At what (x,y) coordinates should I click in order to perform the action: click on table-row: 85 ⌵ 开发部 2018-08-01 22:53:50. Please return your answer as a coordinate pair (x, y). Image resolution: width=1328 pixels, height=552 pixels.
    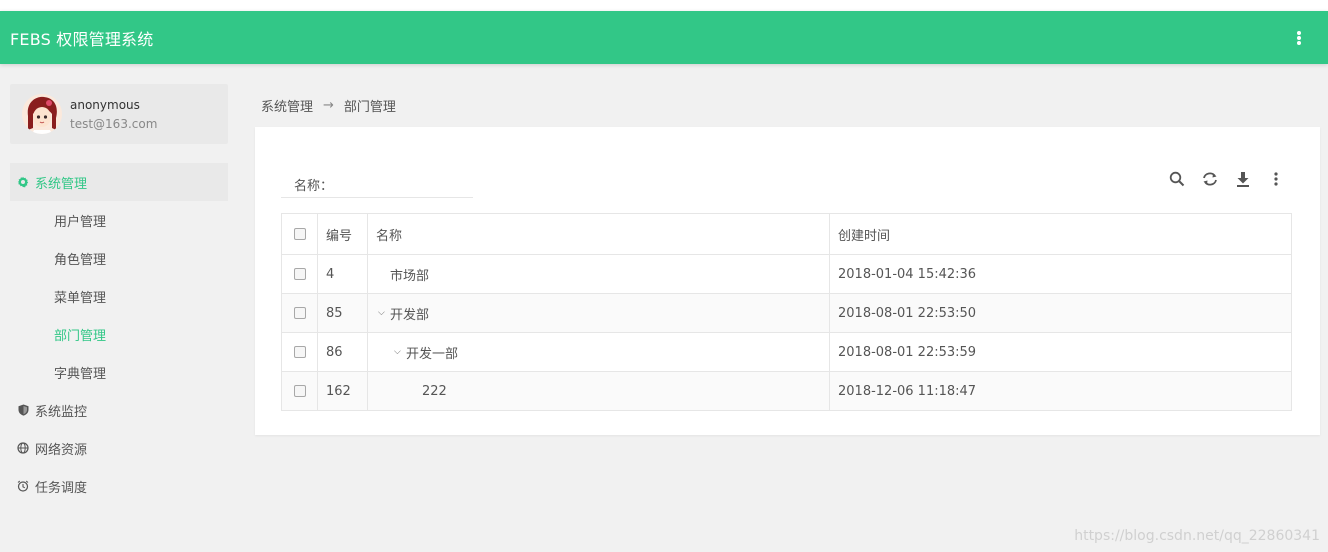
    Looking at the image, I should click on (786, 313).